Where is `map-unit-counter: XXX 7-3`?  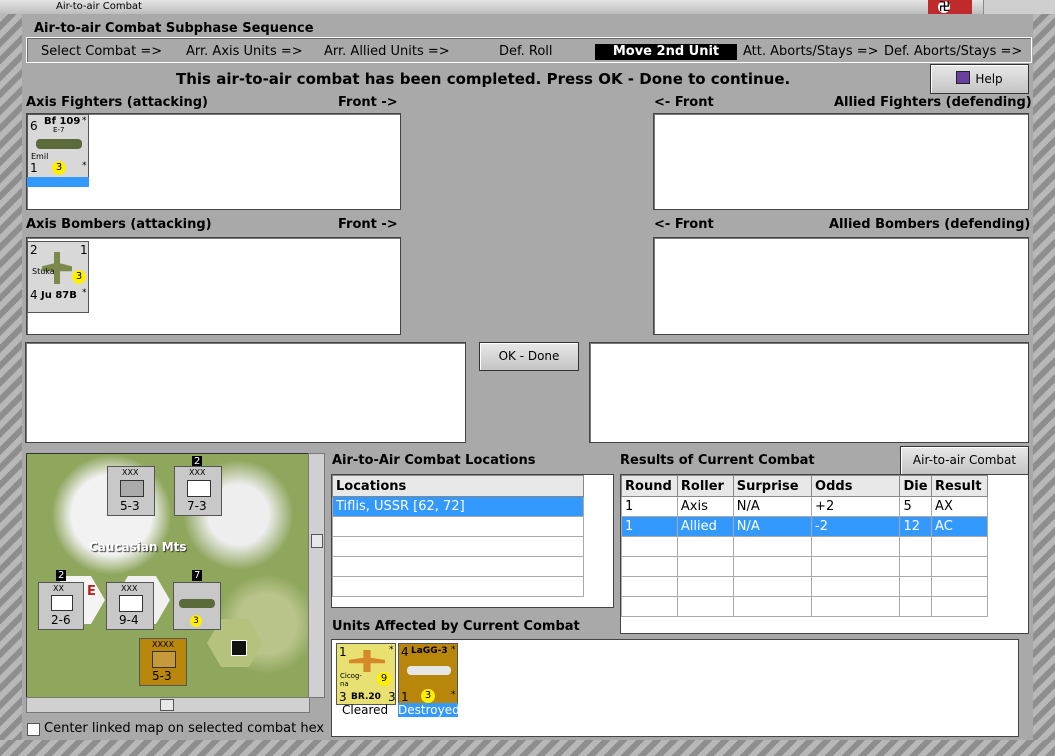 map-unit-counter: XXX 7-3 is located at coordinates (198, 491).